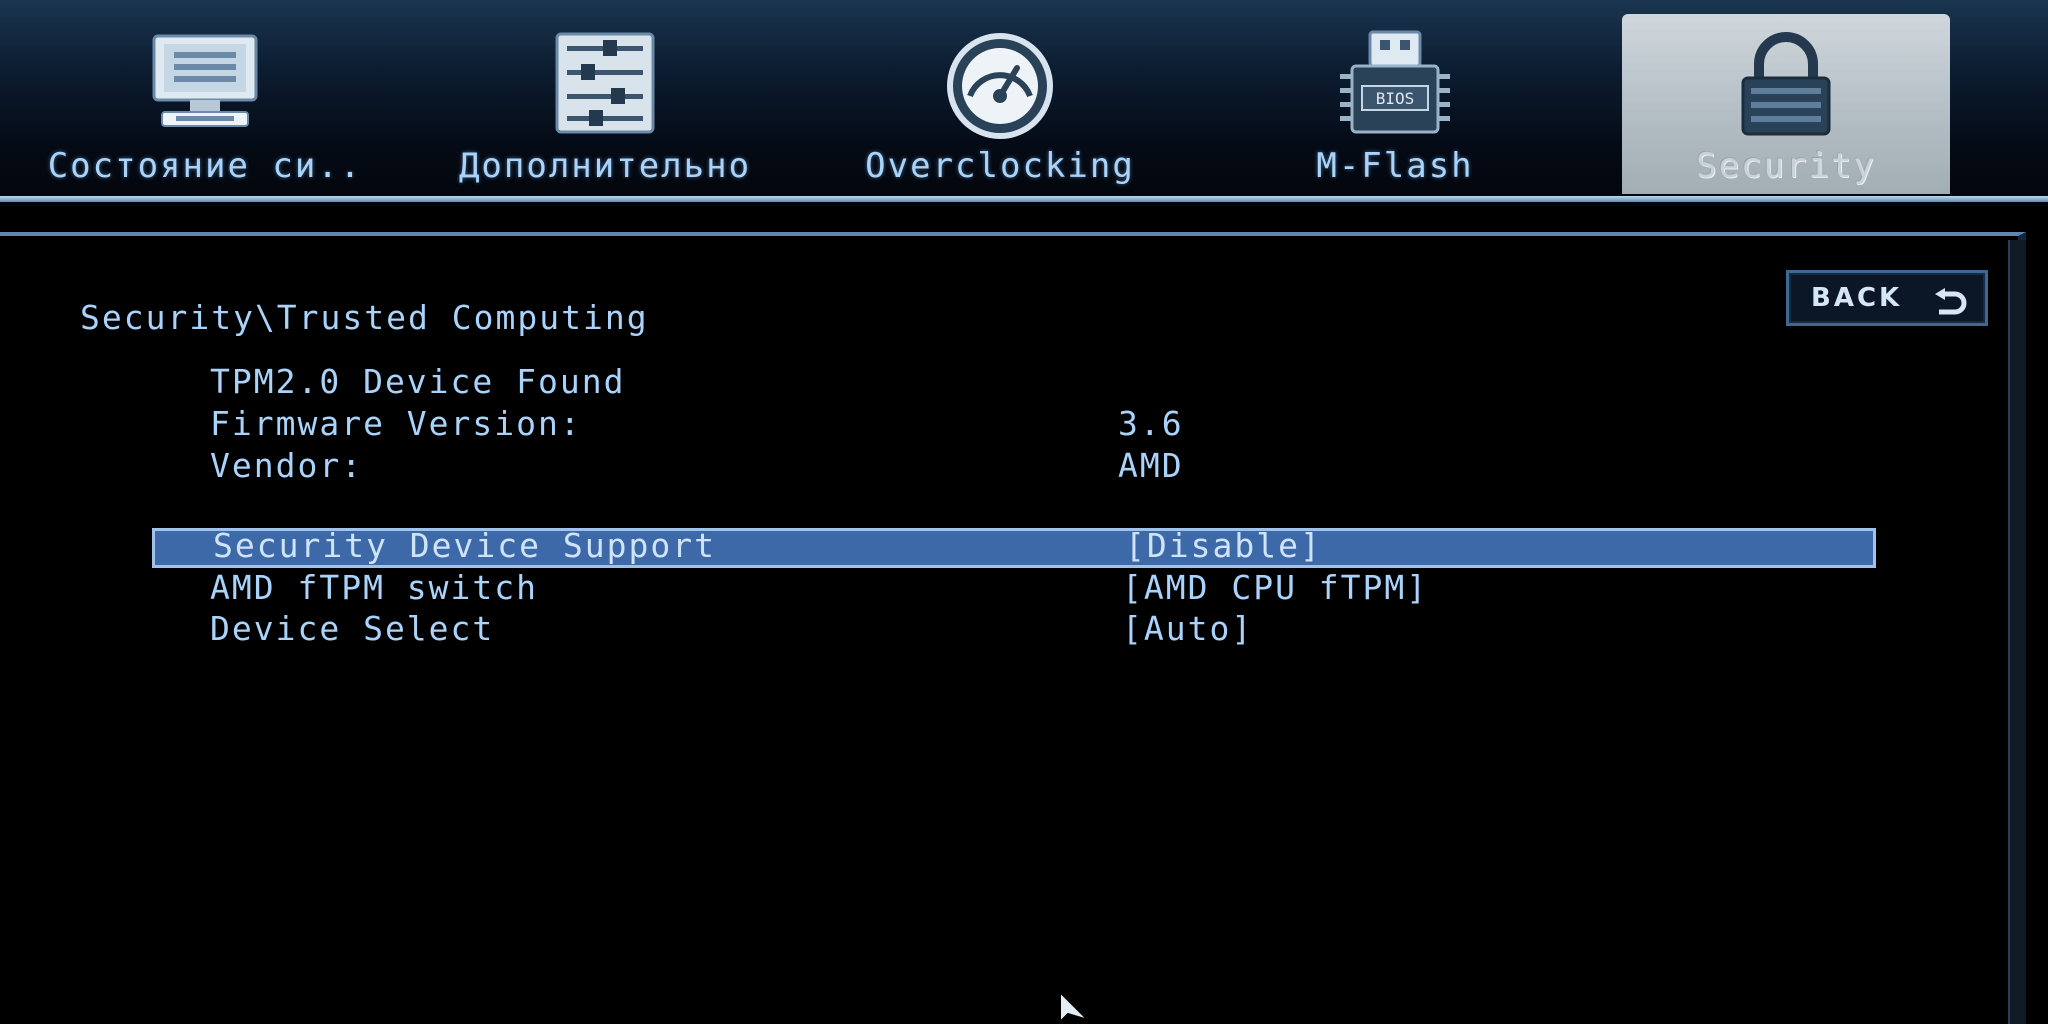  I want to click on tab-advanced: Дополнительно, so click(605, 104).